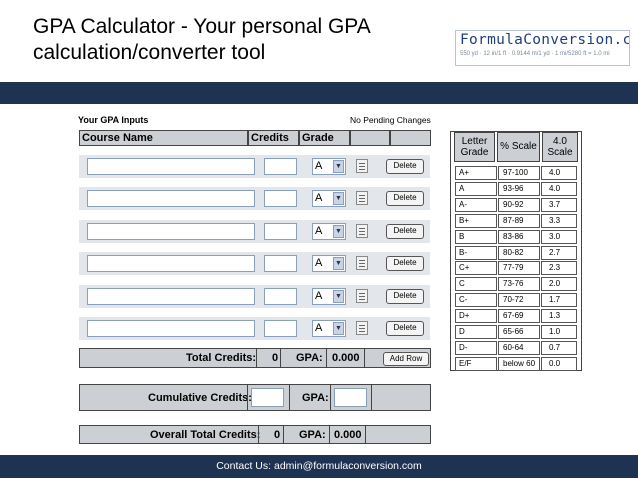 This screenshot has width=638, height=478. What do you see at coordinates (476, 252) in the screenshot?
I see `letter-grade-cell: B-` at bounding box center [476, 252].